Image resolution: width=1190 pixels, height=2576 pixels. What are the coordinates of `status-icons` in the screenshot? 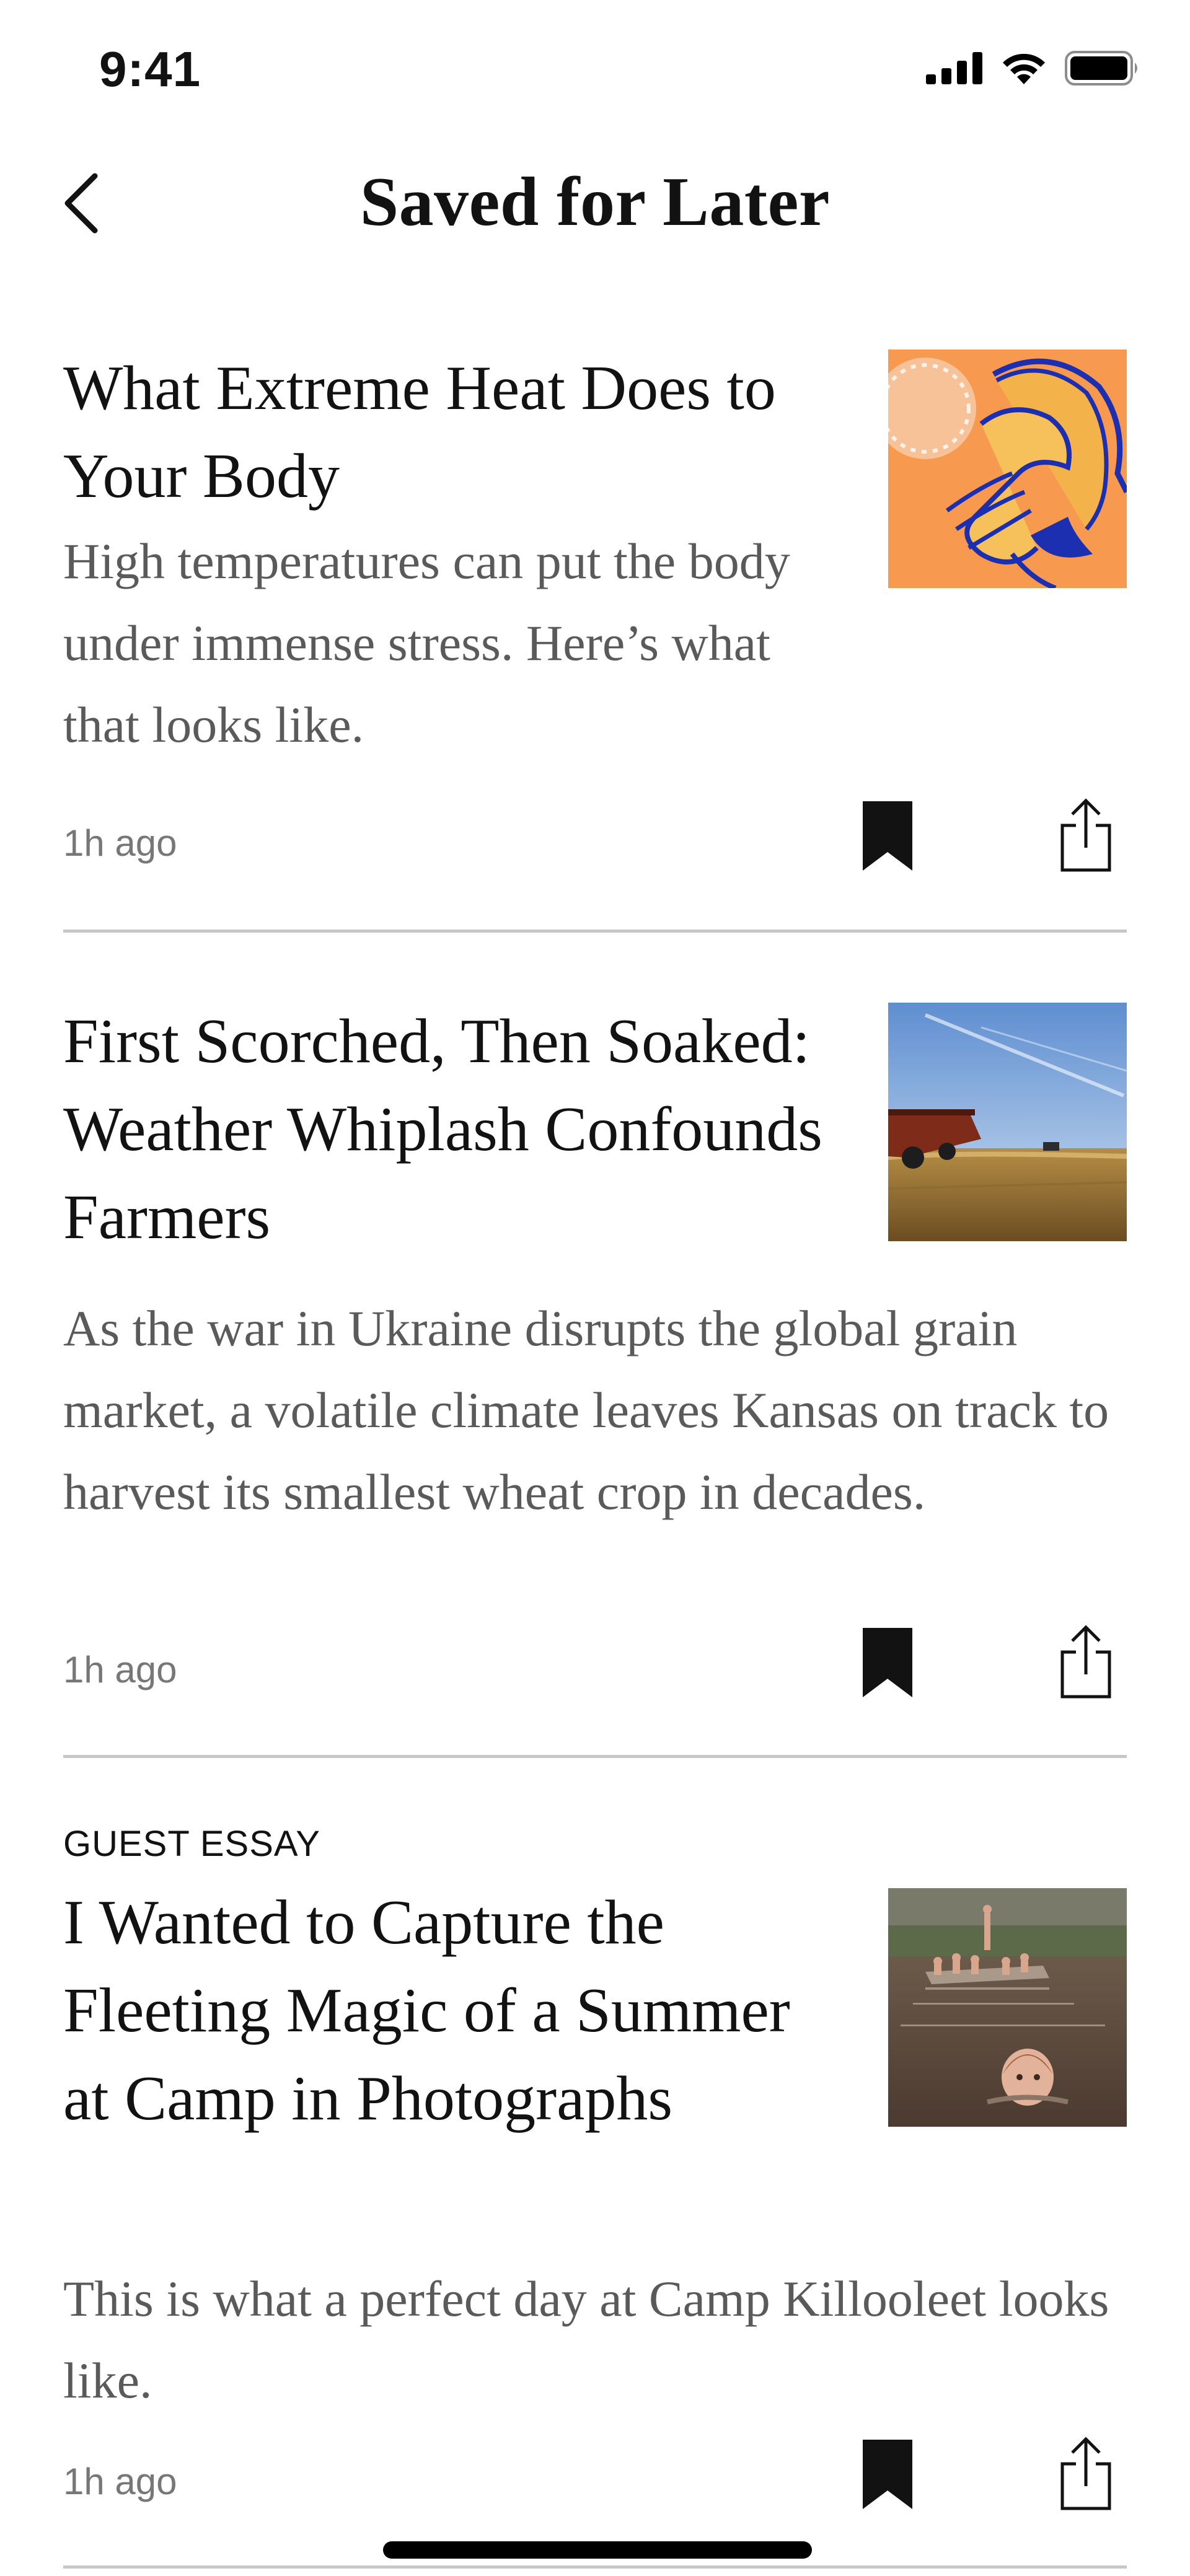 It's located at (1033, 70).